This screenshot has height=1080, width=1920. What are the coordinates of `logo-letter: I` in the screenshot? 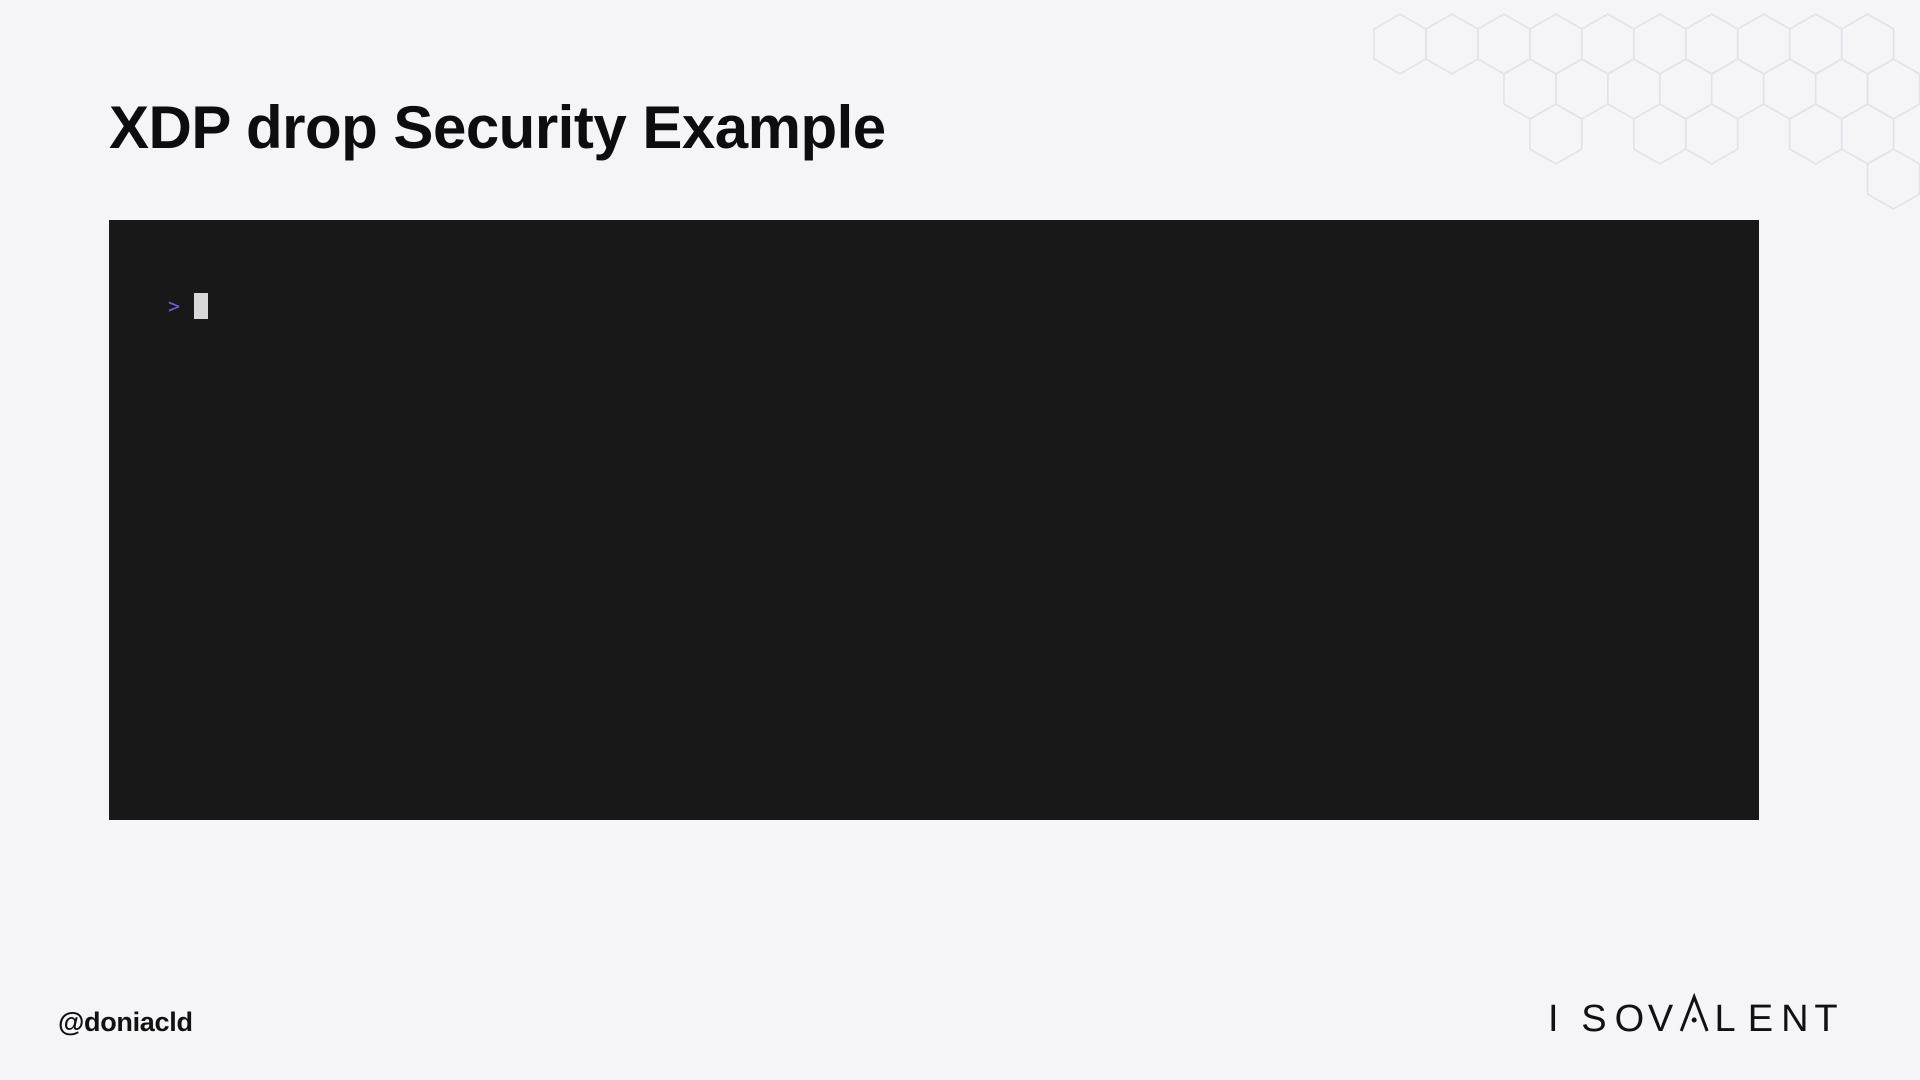 It's located at (1553, 1018).